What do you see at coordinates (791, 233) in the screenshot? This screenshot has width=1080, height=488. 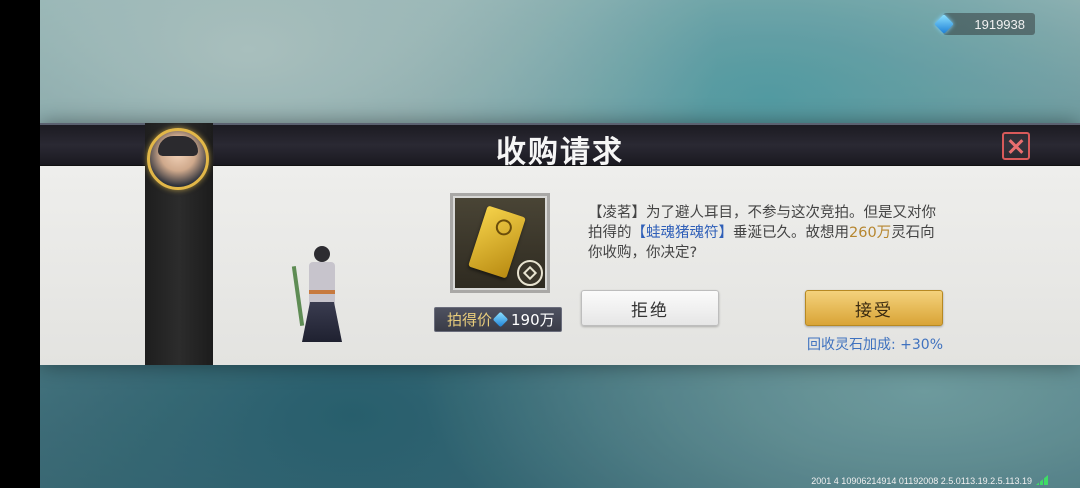 I see `message-part-2: 垂涎已久。故想用` at bounding box center [791, 233].